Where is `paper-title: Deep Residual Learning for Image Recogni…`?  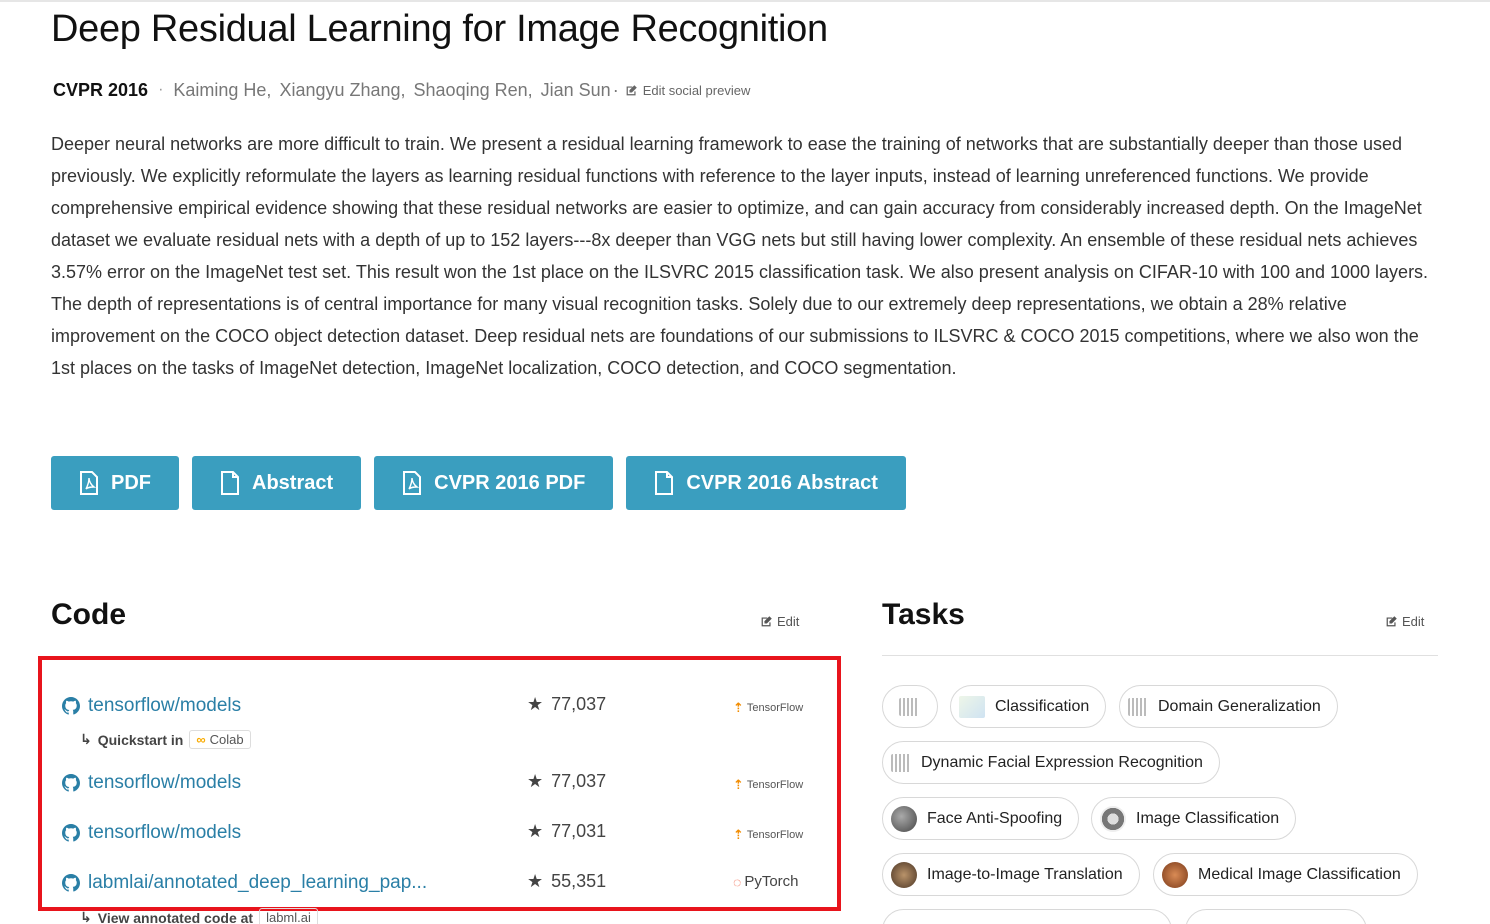 paper-title: Deep Residual Learning for Image Recogni… is located at coordinates (439, 29).